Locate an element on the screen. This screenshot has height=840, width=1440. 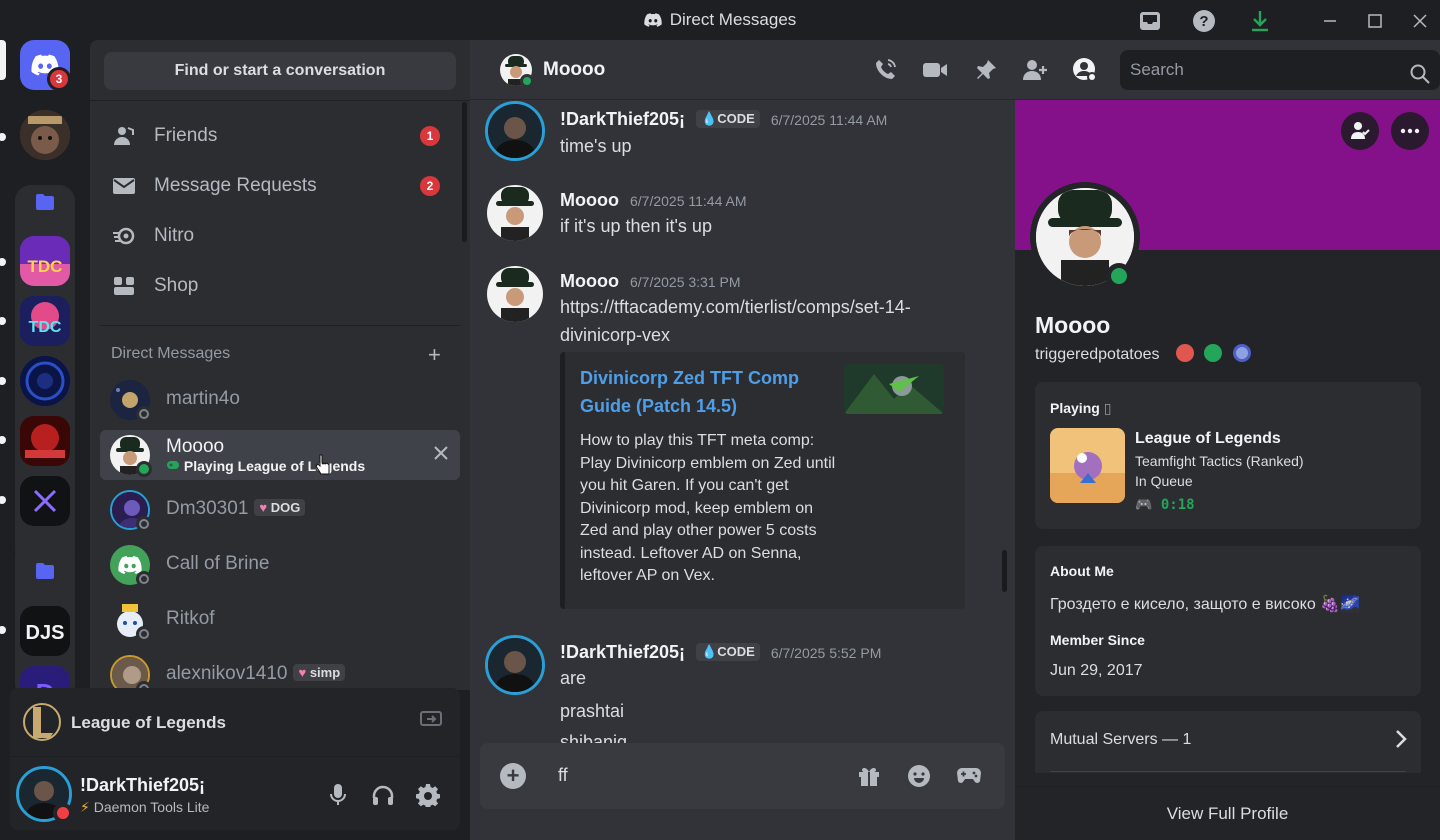
message-author: Moooo 6/7/2025 11:44 AM is located at coordinates (653, 200).